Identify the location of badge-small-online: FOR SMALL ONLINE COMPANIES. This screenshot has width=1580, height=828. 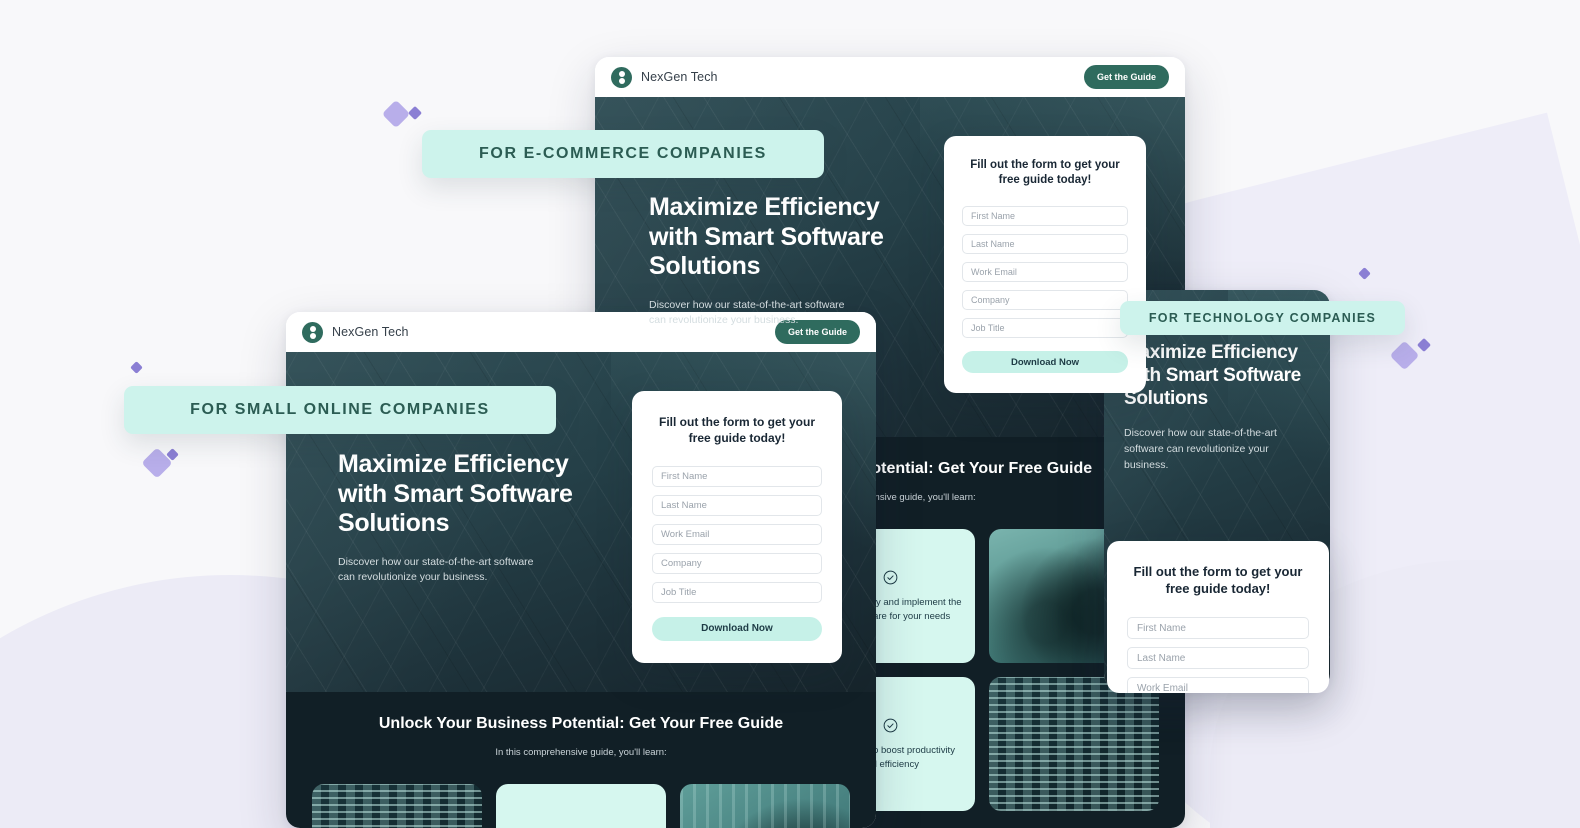
(340, 410).